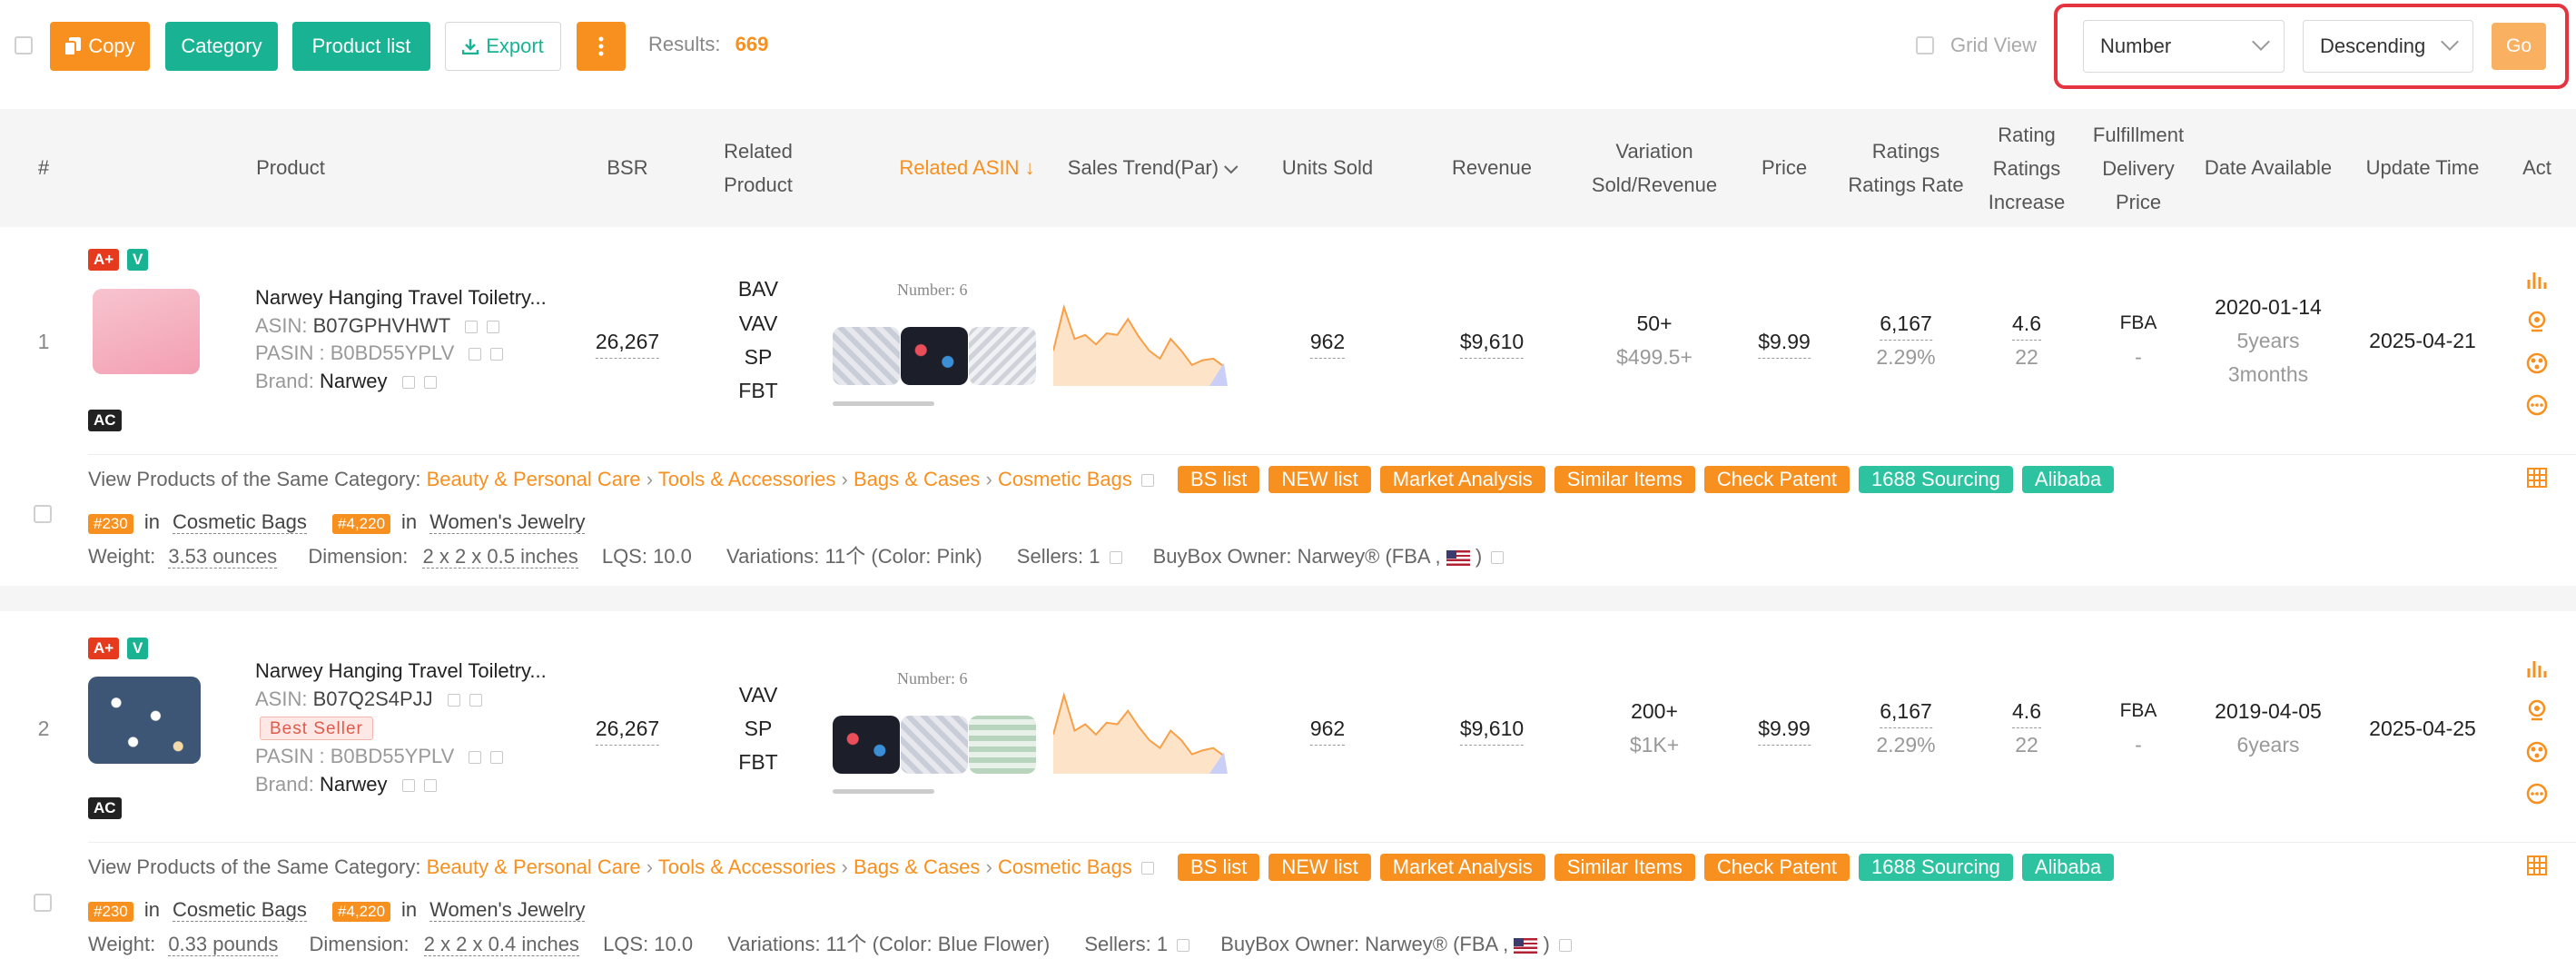  What do you see at coordinates (601, 46) in the screenshot?
I see `more-options-button` at bounding box center [601, 46].